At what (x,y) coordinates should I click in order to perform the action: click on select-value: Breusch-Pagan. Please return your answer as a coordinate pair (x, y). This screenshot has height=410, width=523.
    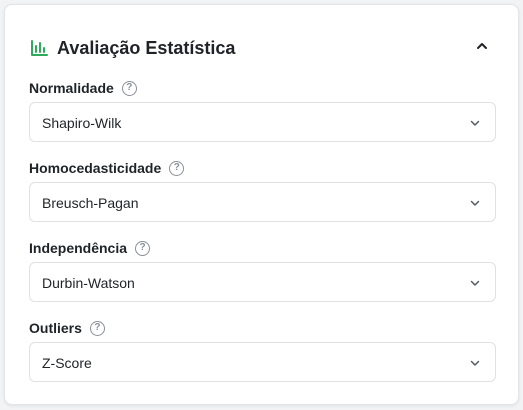
    Looking at the image, I should click on (90, 203).